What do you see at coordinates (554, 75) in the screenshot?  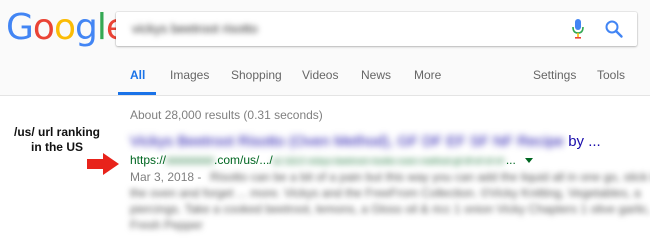 I see `tab-settings: Settings` at bounding box center [554, 75].